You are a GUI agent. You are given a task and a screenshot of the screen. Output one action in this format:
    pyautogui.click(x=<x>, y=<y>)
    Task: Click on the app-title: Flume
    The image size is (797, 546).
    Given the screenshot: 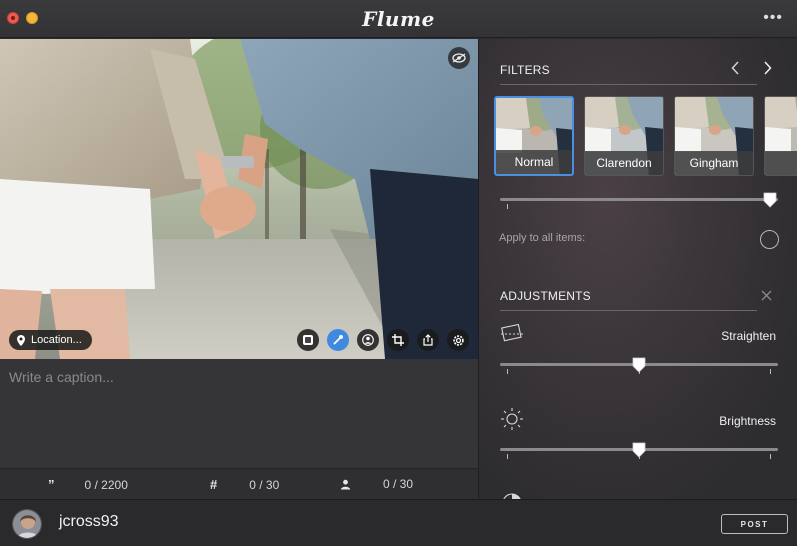 What is the action you would take?
    pyautogui.click(x=398, y=19)
    